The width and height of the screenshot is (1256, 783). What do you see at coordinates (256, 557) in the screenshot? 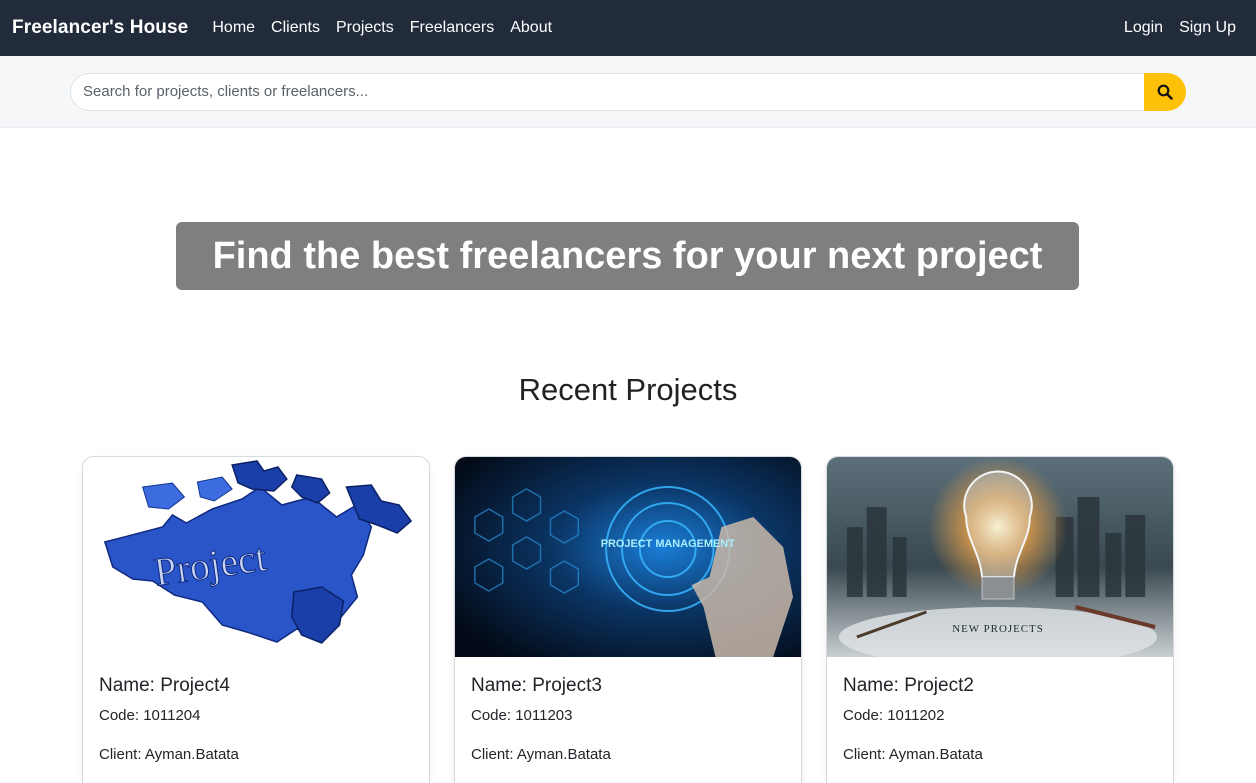
I see `project-image-puzzle: Project` at bounding box center [256, 557].